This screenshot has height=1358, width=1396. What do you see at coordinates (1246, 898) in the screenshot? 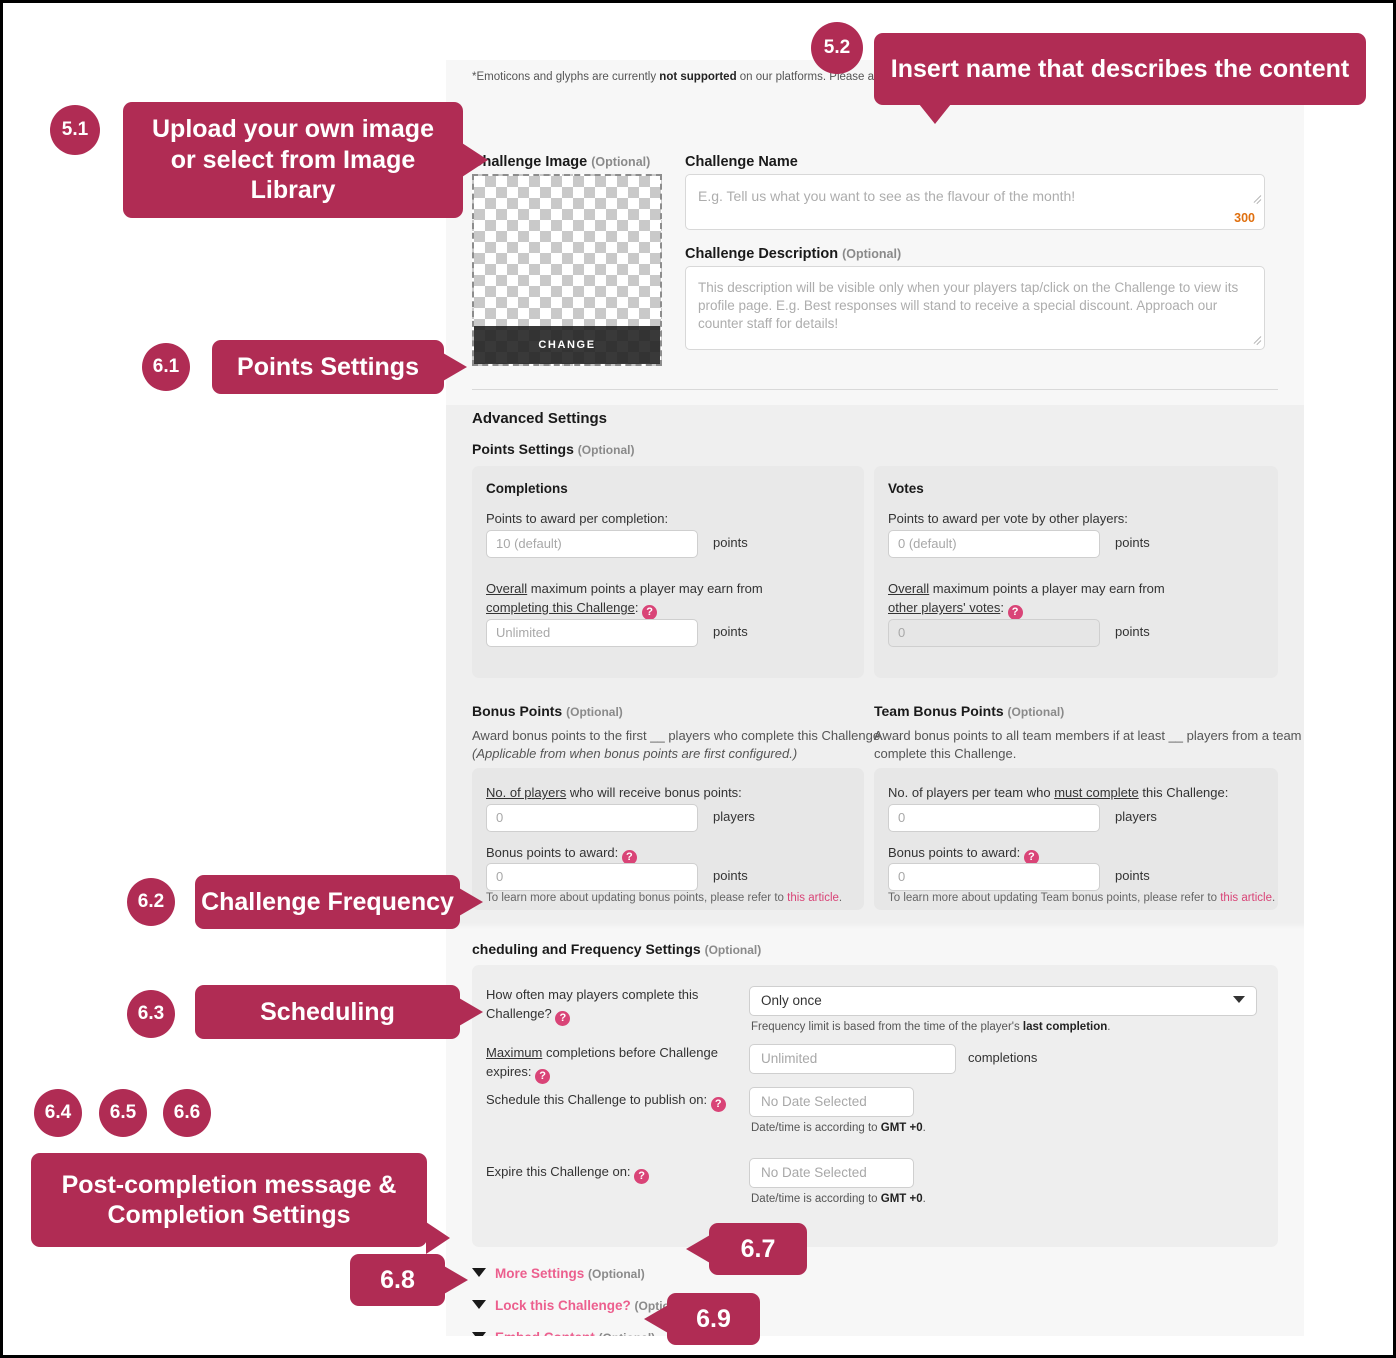
I see `team-bonus-article-link: this article` at bounding box center [1246, 898].